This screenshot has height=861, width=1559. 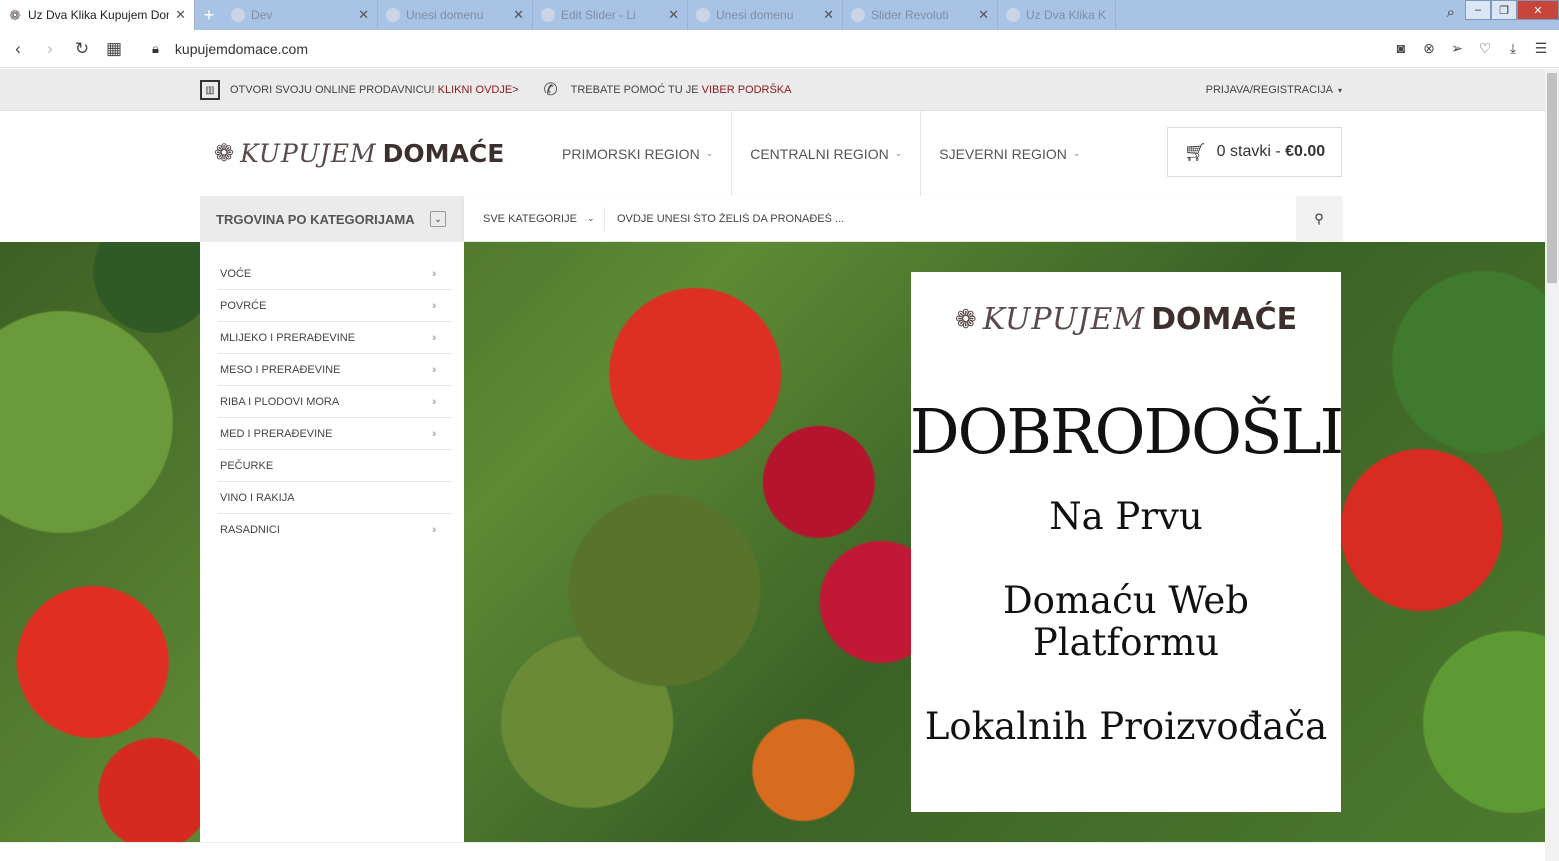 I want to click on help-promo: ✆ TREBATE POMOĆ TU JE VIBER PODRŠKA, so click(x=666, y=90).